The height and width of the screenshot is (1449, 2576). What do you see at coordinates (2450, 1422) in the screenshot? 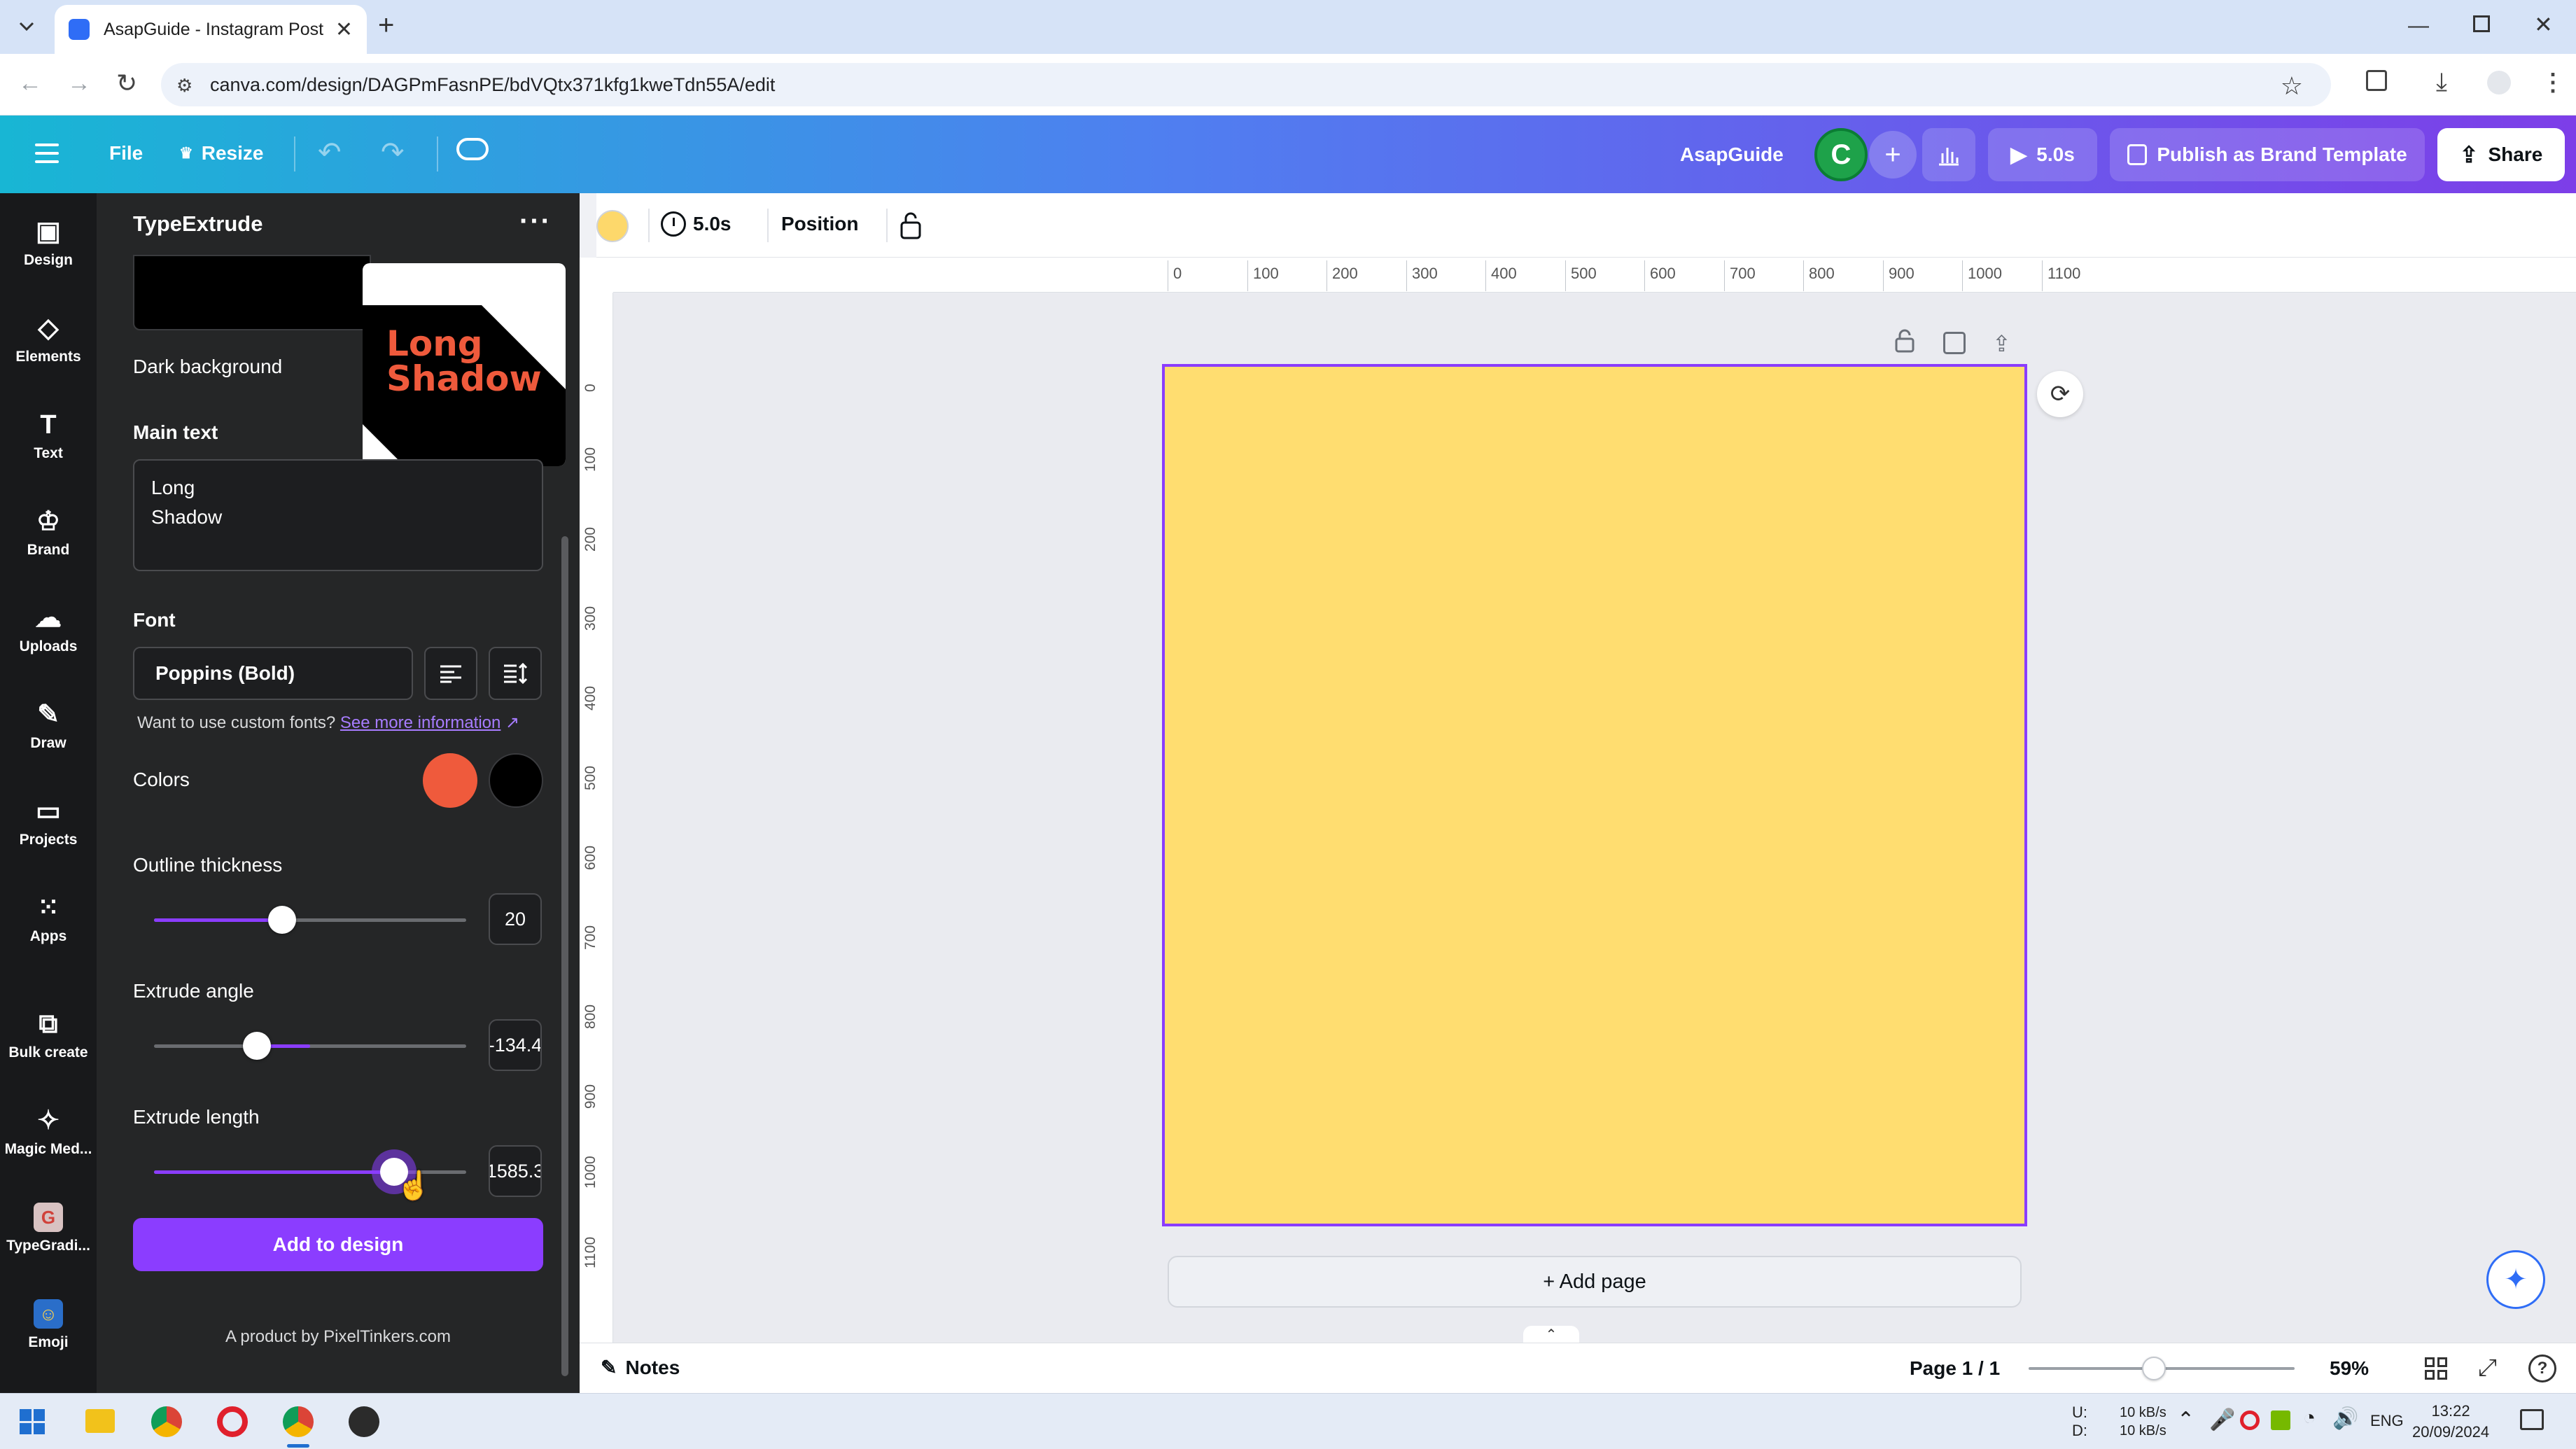
I see `clock: 13:22 20/09/2024` at bounding box center [2450, 1422].